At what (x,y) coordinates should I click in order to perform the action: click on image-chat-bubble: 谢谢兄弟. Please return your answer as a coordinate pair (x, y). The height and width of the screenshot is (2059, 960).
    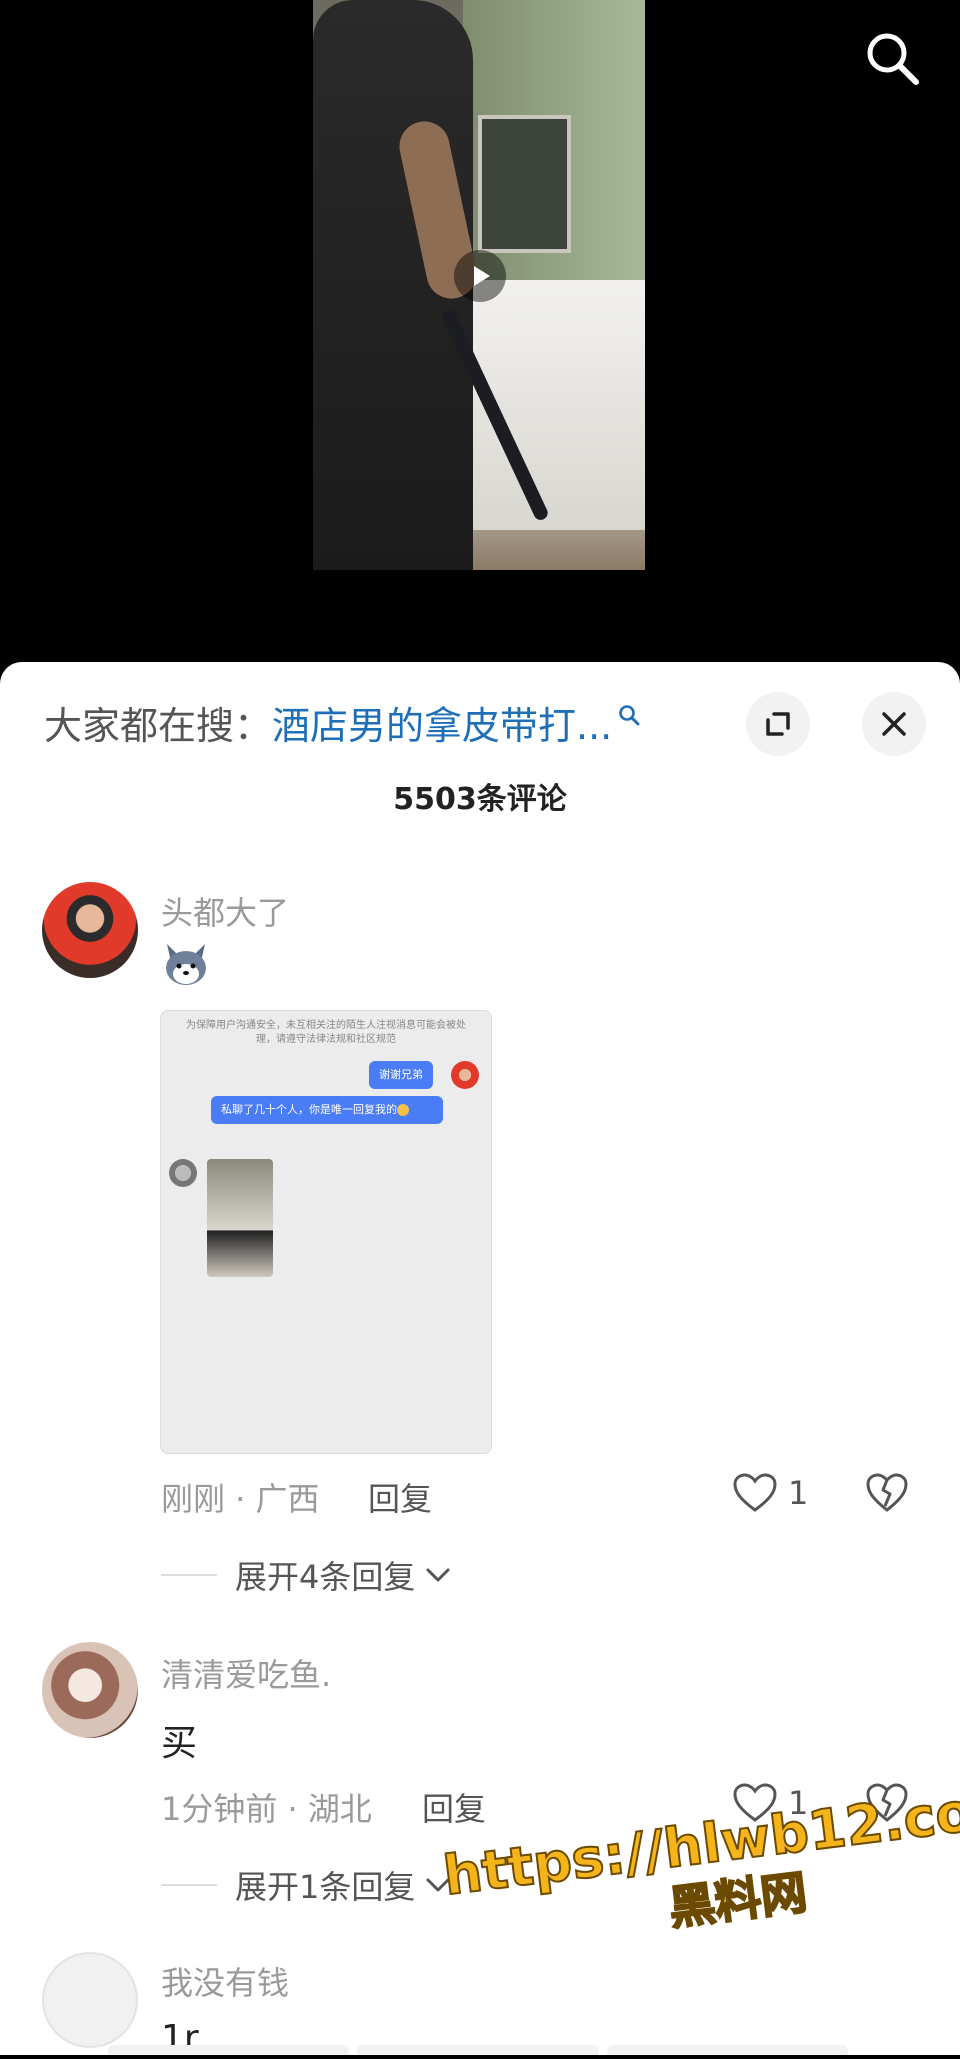
    Looking at the image, I should click on (401, 1075).